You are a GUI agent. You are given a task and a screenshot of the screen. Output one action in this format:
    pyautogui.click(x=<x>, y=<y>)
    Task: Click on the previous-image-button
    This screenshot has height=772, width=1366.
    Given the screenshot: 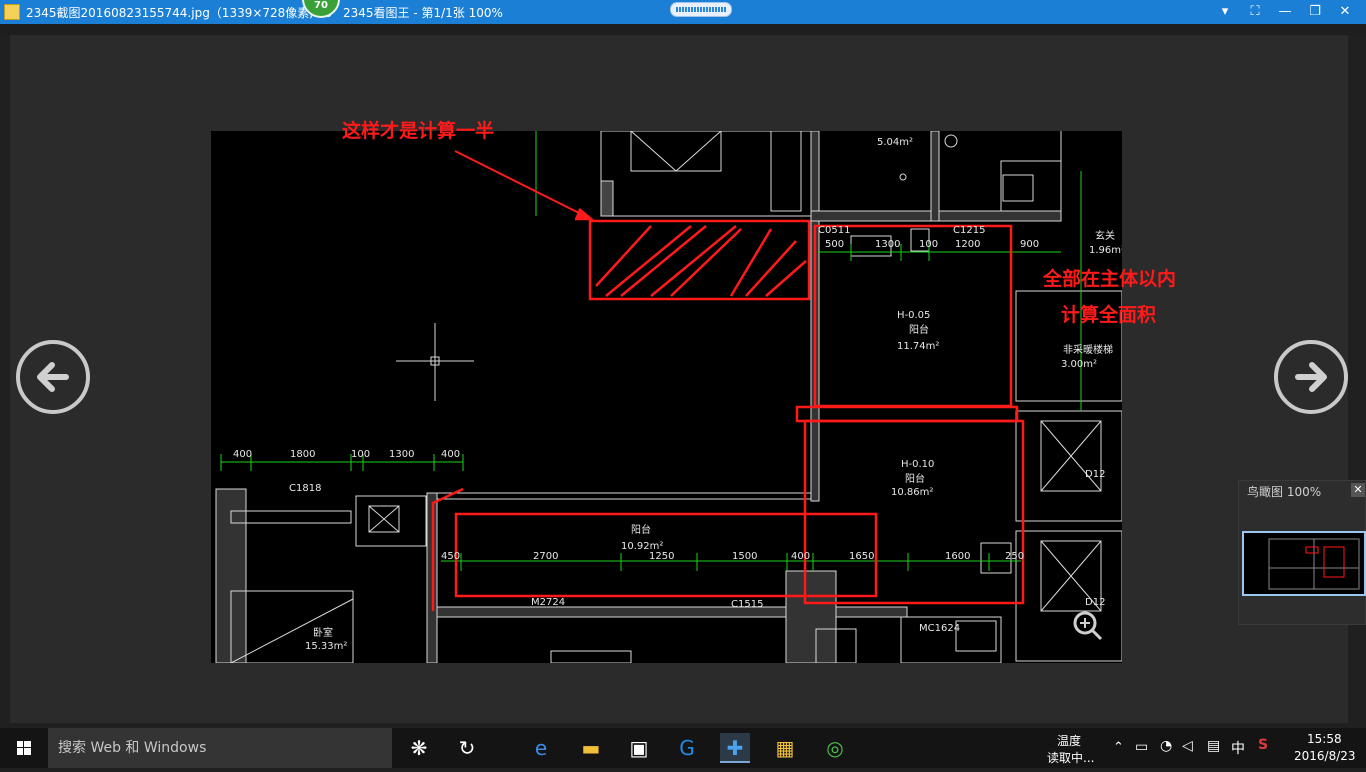 What is the action you would take?
    pyautogui.click(x=53, y=377)
    